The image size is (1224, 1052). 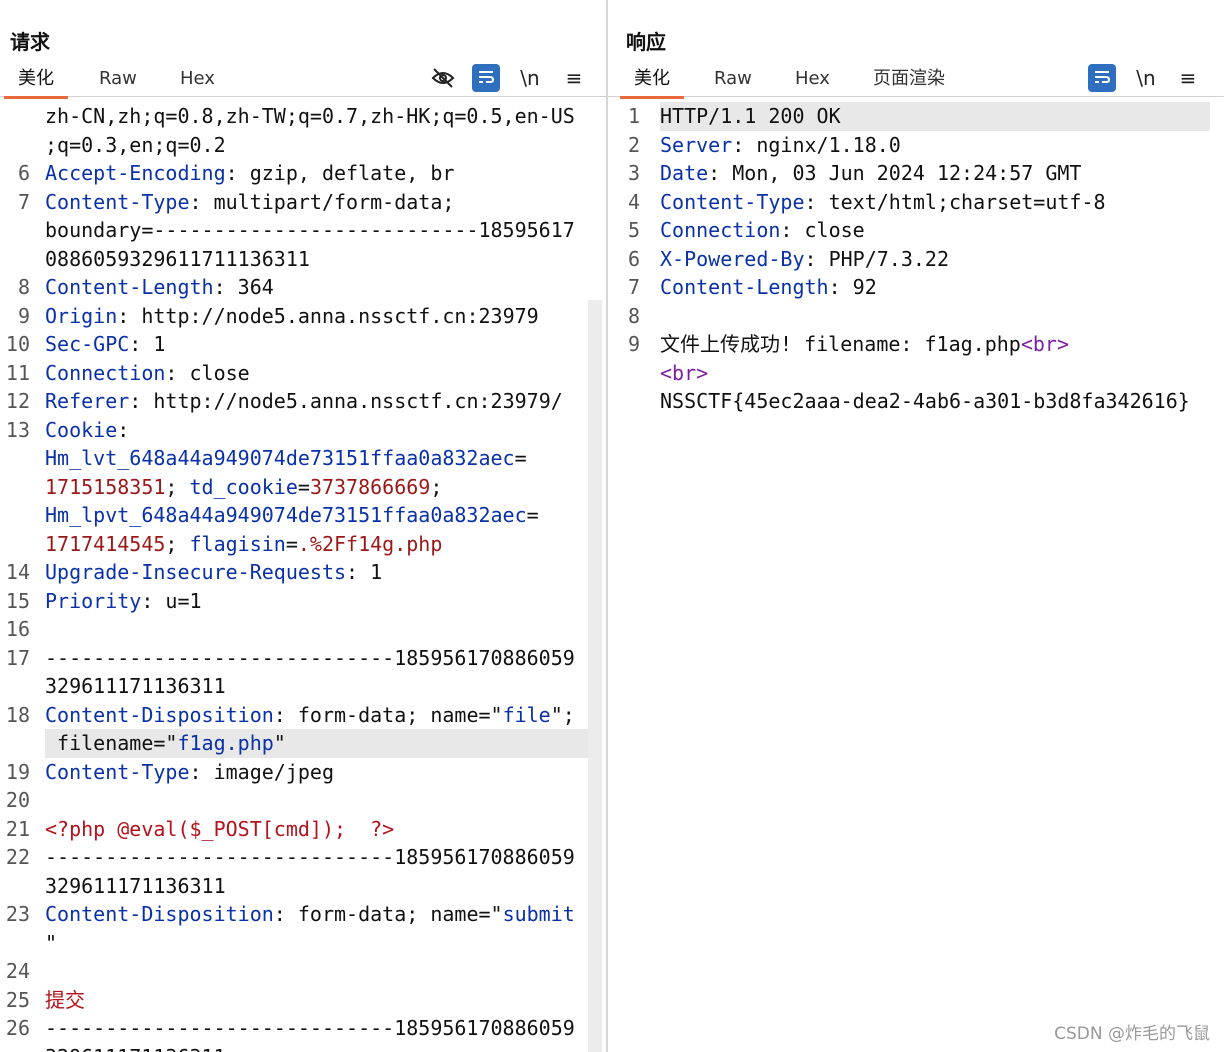 I want to click on code-line: Content-Type: image/jpeg, so click(x=318, y=772).